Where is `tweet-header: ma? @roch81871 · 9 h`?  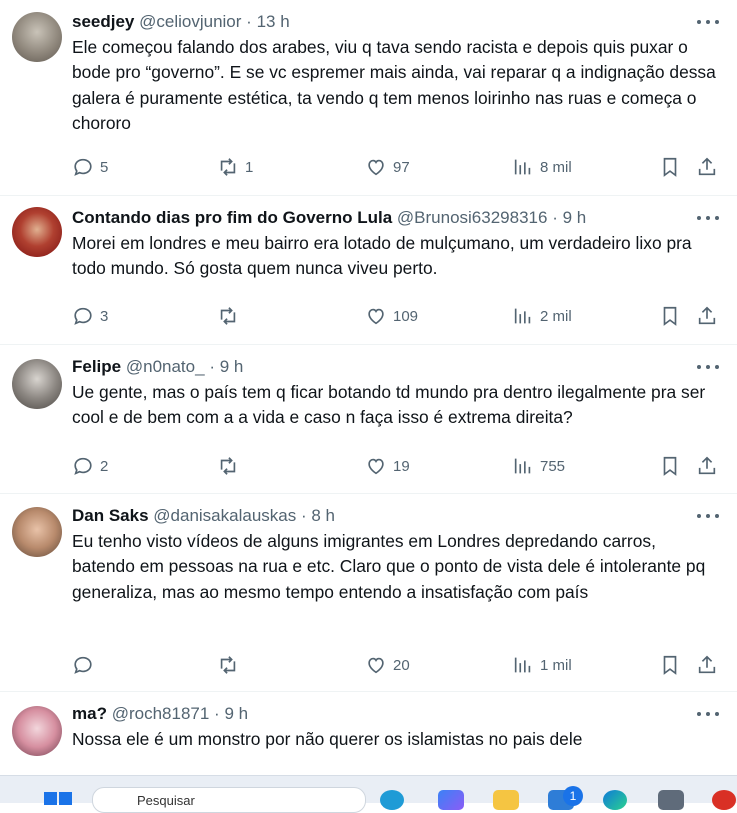
tweet-header: ma? @roch81871 · 9 h is located at coordinates (160, 713).